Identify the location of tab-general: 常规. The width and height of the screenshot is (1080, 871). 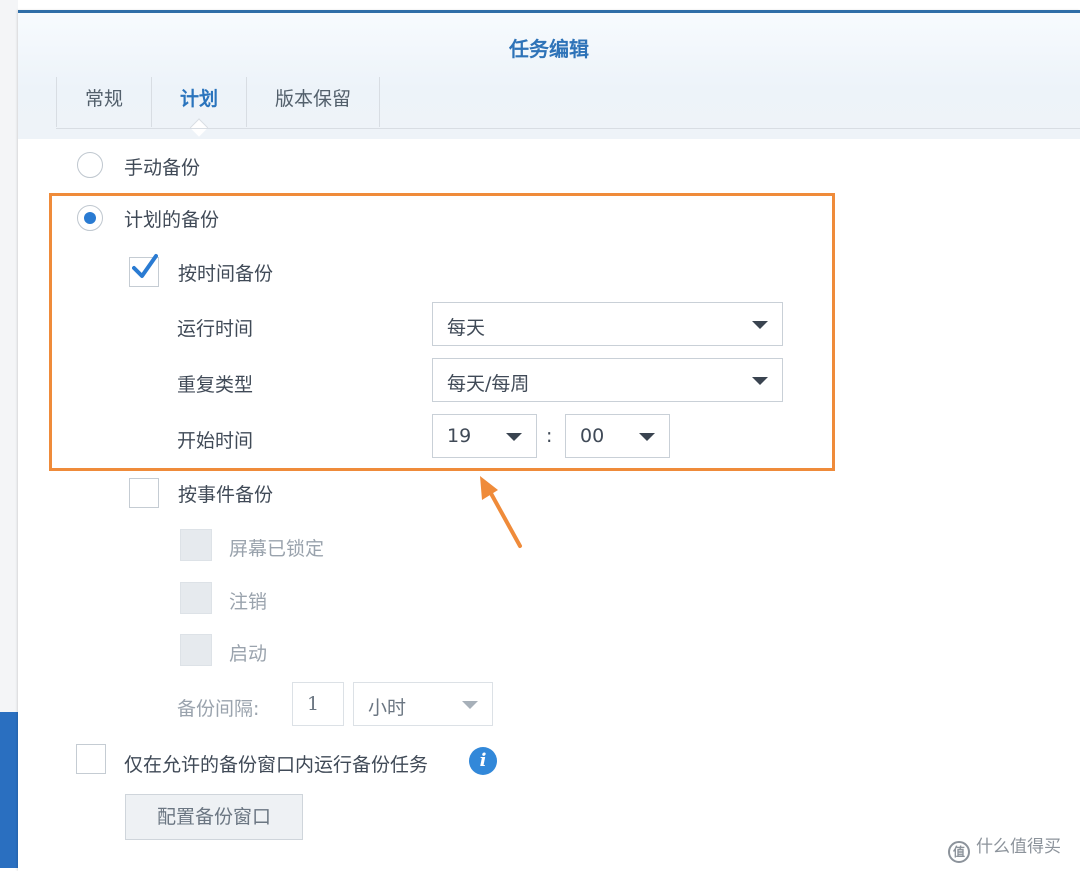
(104, 102).